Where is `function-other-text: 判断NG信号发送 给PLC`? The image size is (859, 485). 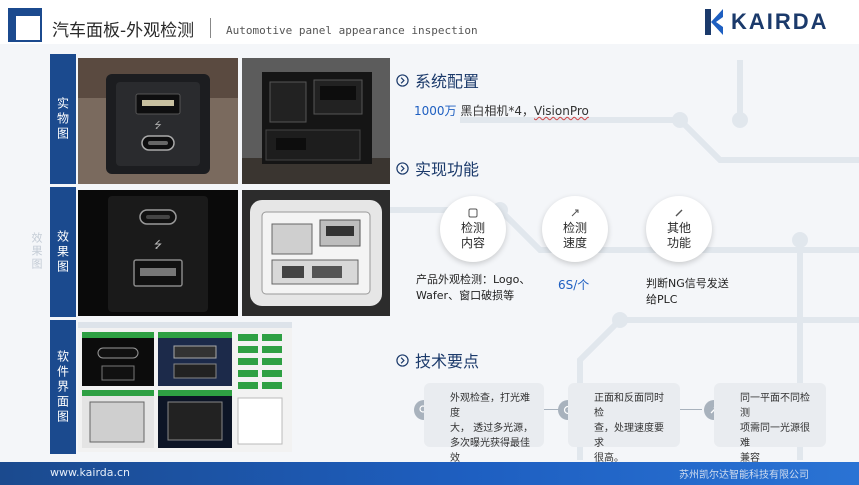
function-other-text: 判断NG信号发送 给PLC is located at coordinates (687, 292).